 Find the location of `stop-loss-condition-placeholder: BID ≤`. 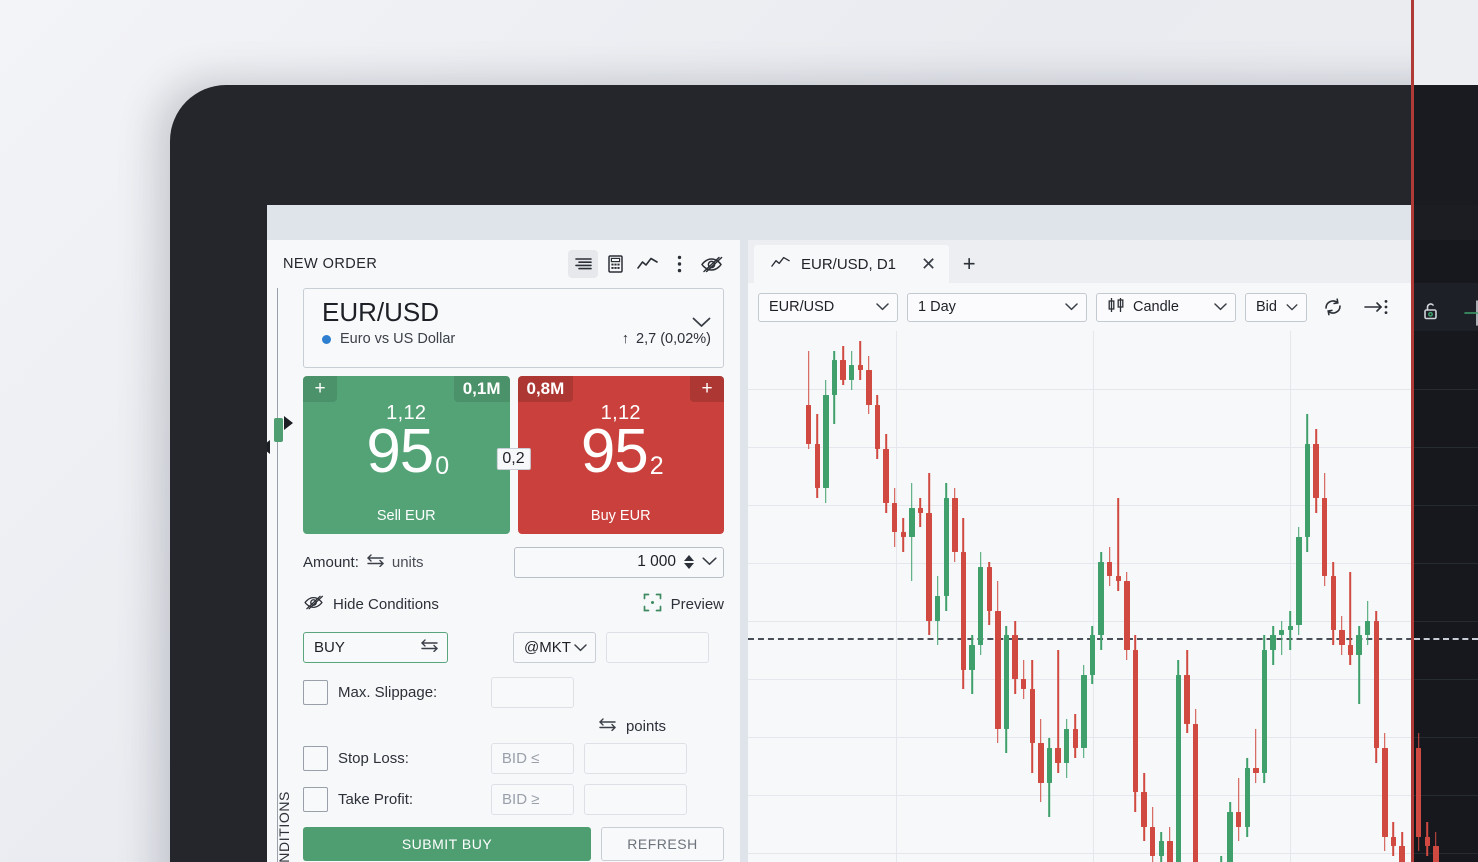

stop-loss-condition-placeholder: BID ≤ is located at coordinates (520, 758).